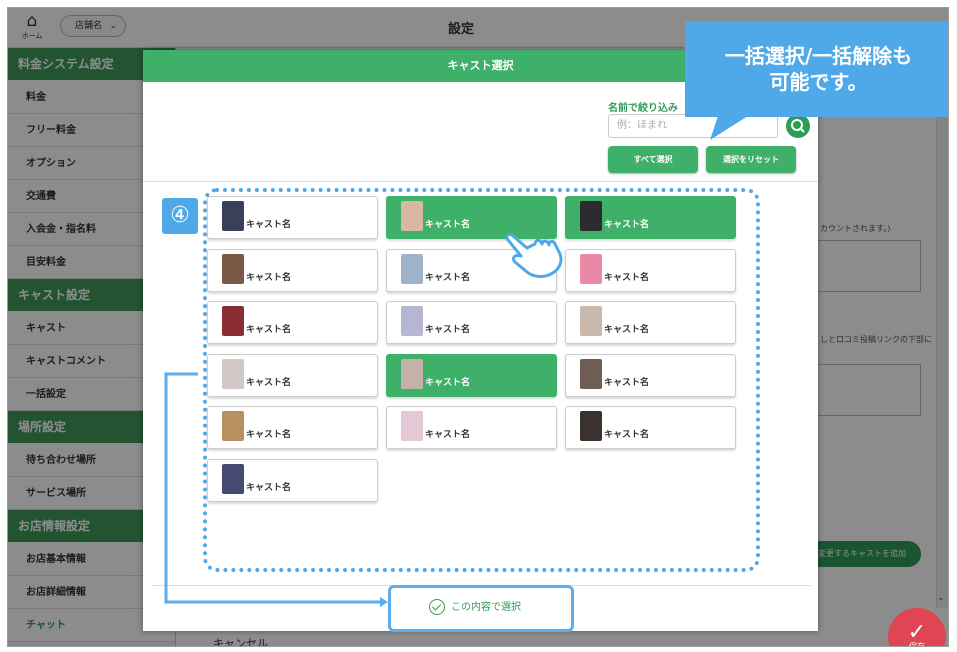 The height and width of the screenshot is (652, 957). I want to click on highlight-confirm, so click(481, 608).